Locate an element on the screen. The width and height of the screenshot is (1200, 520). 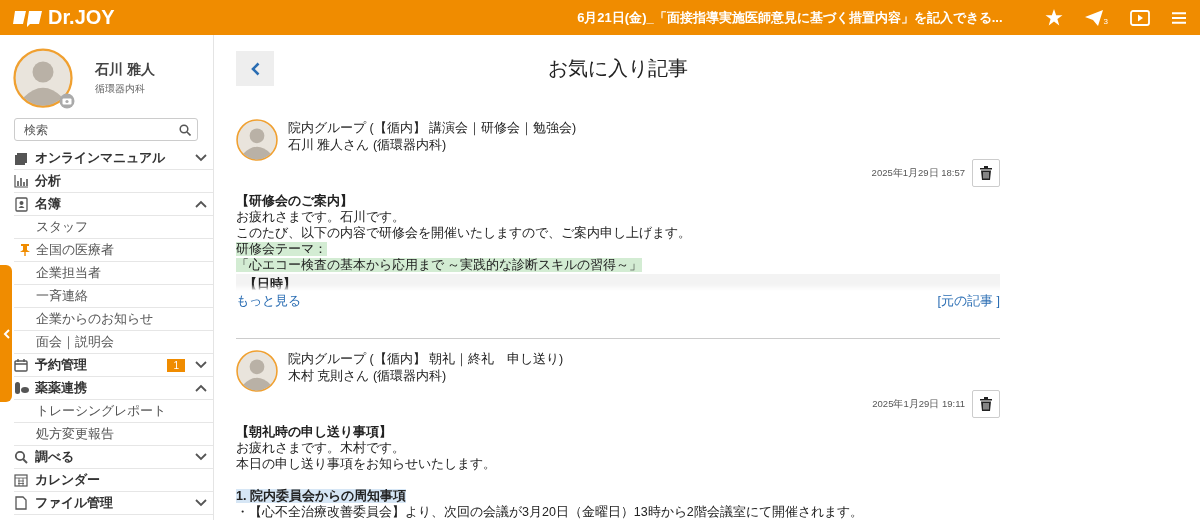
menu-item: 予約管理 is located at coordinates (61, 365).